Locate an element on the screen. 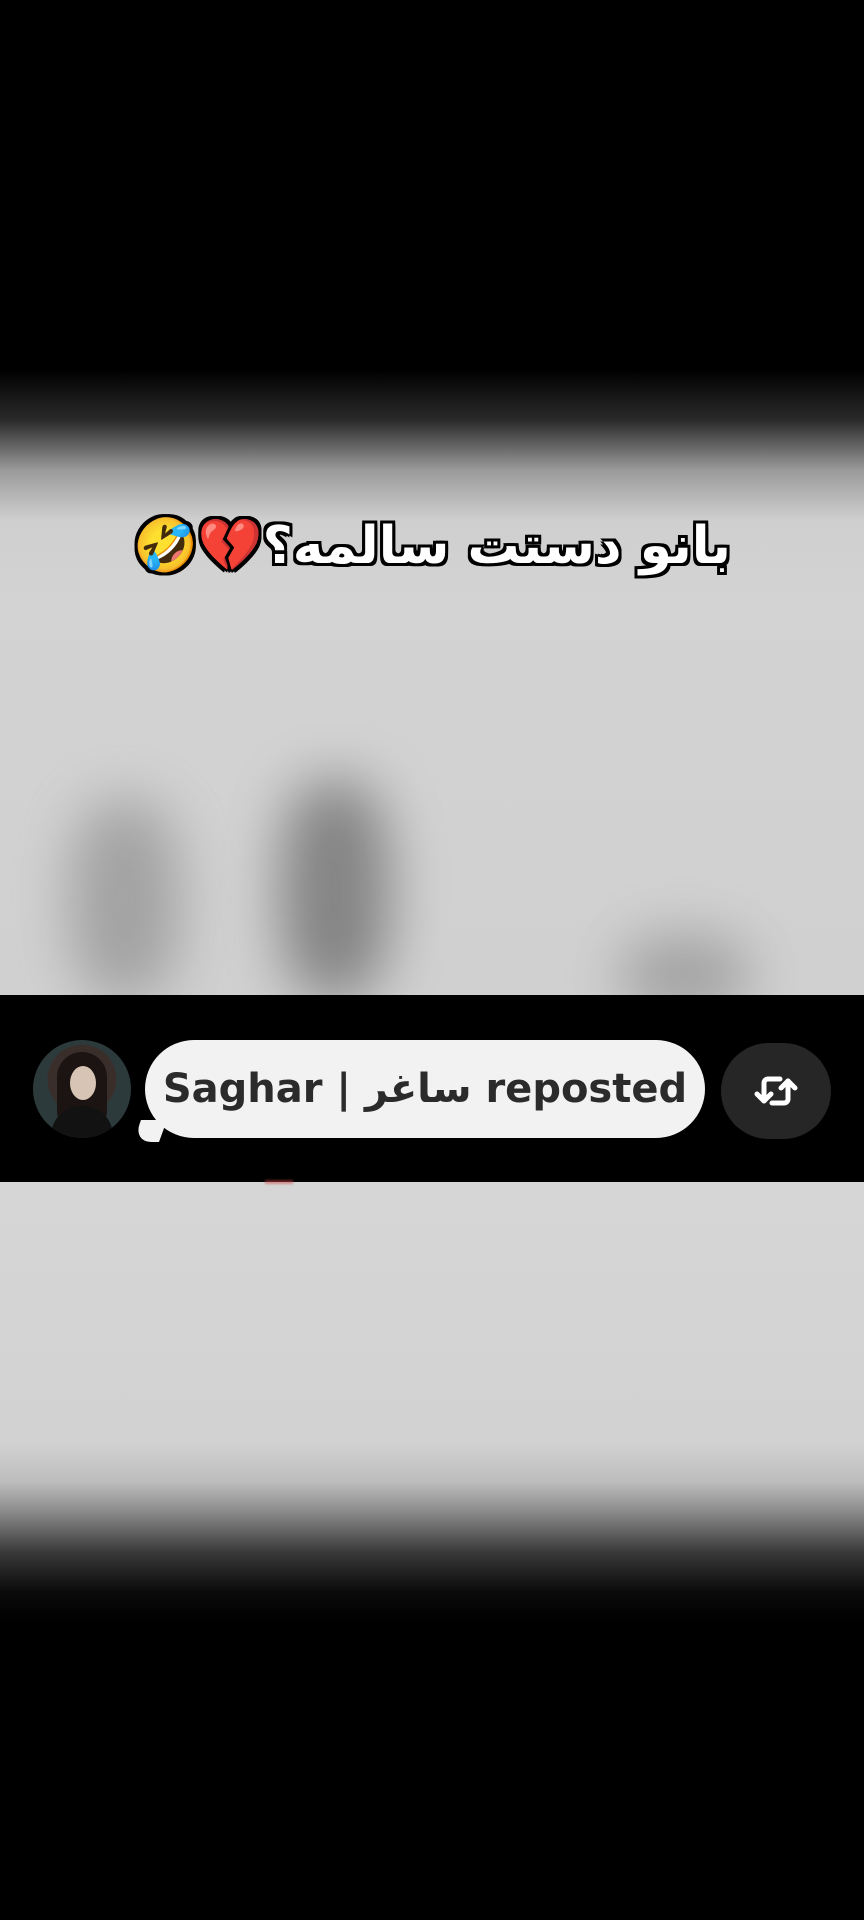 This screenshot has height=1920, width=864. blurred-detail is located at coordinates (279, 1182).